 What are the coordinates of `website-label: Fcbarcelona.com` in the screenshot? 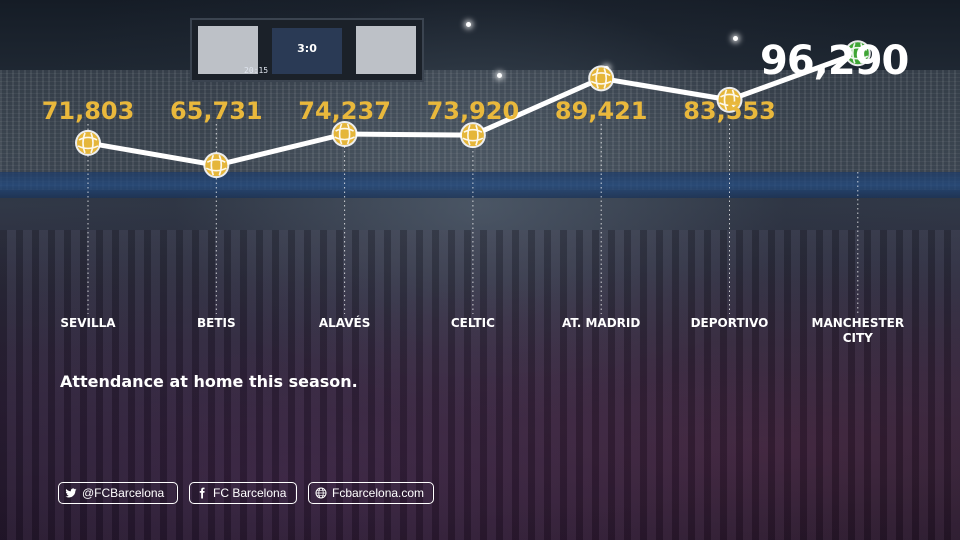 It's located at (378, 493).